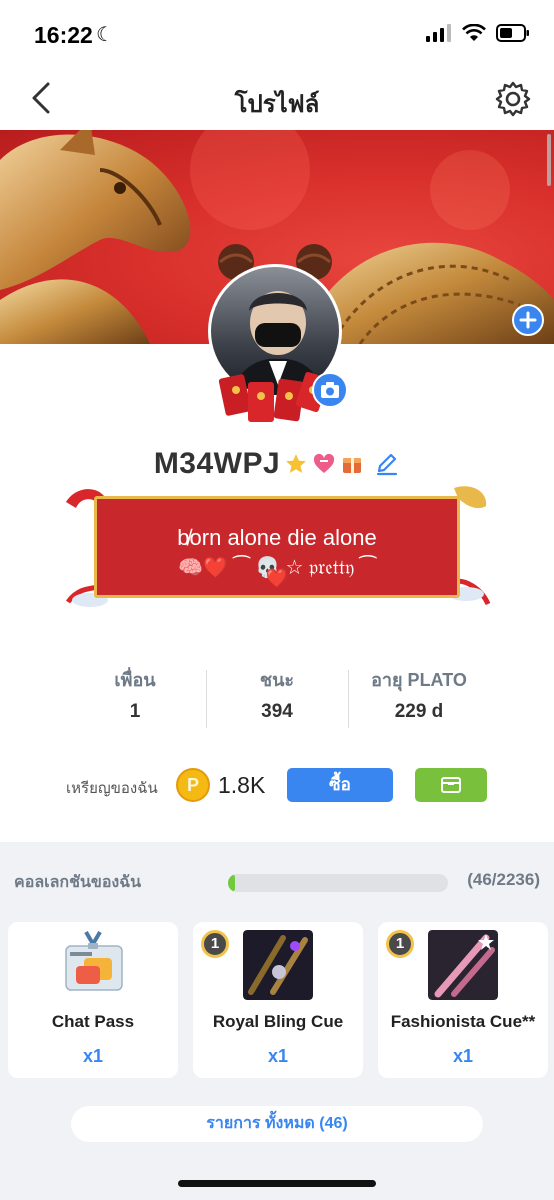  What do you see at coordinates (549, 160) in the screenshot?
I see `banner-scrollbar` at bounding box center [549, 160].